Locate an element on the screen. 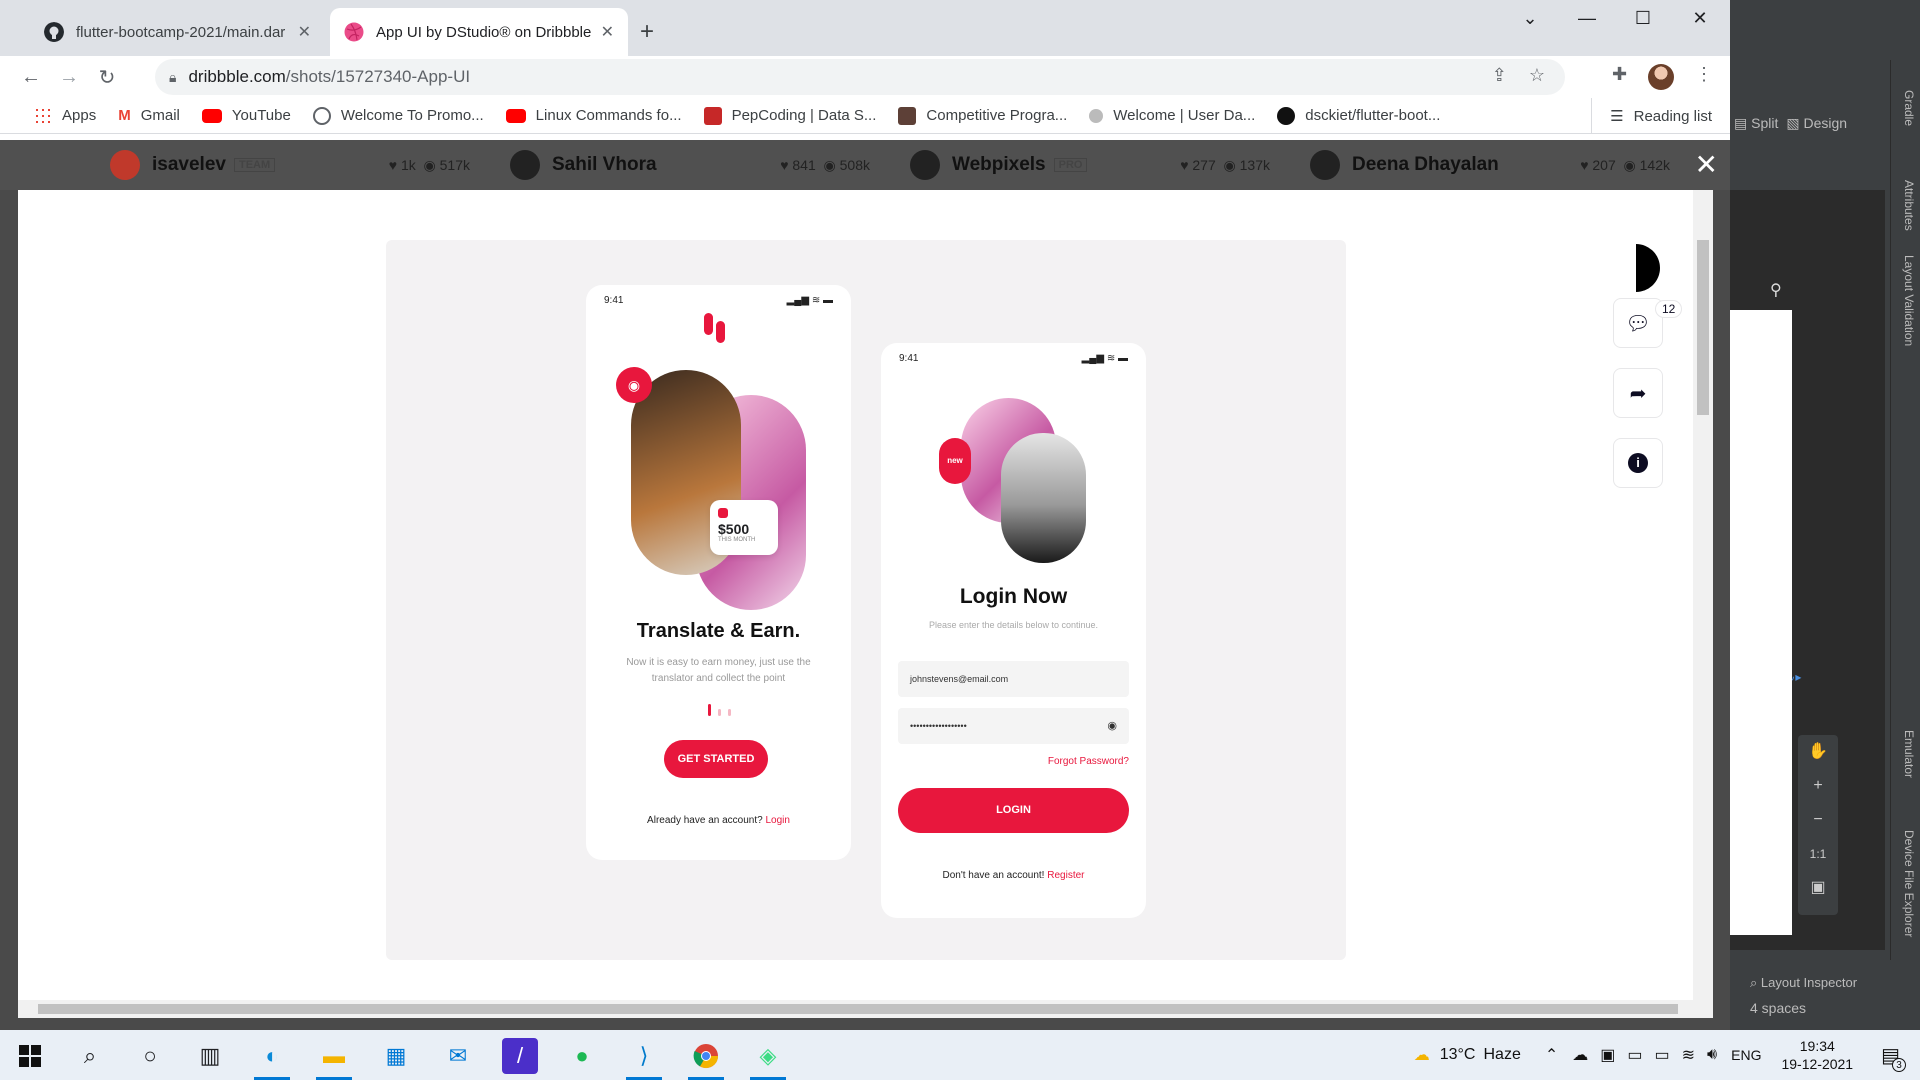 This screenshot has height=1080, width=1920. info-icon: i is located at coordinates (1638, 463).